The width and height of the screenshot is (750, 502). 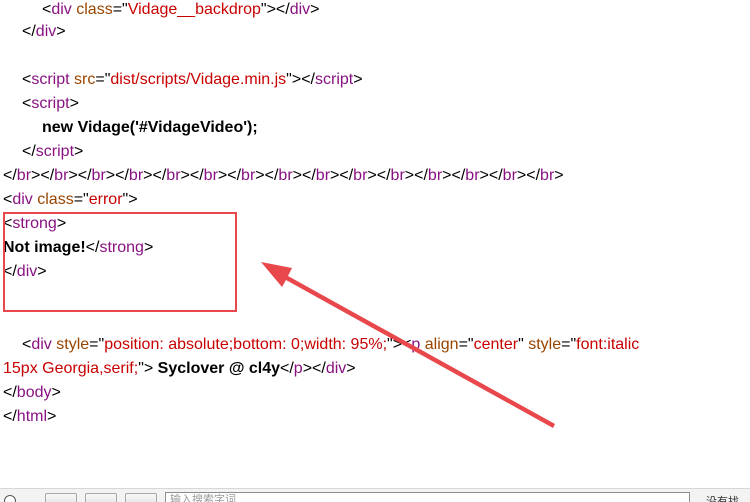 I want to click on code-line-15: </html>, so click(x=30, y=416).